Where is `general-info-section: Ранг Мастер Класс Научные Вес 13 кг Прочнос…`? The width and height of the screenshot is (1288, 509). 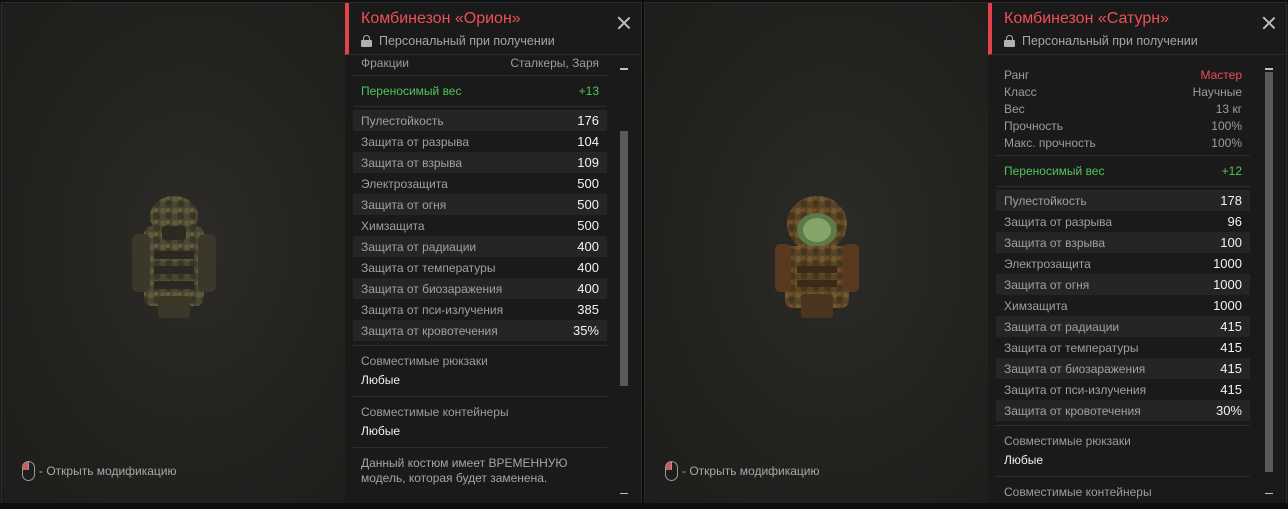
general-info-section: Ранг Мастер Класс Научные Вес 13 кг Прочнос… is located at coordinates (1123, 106).